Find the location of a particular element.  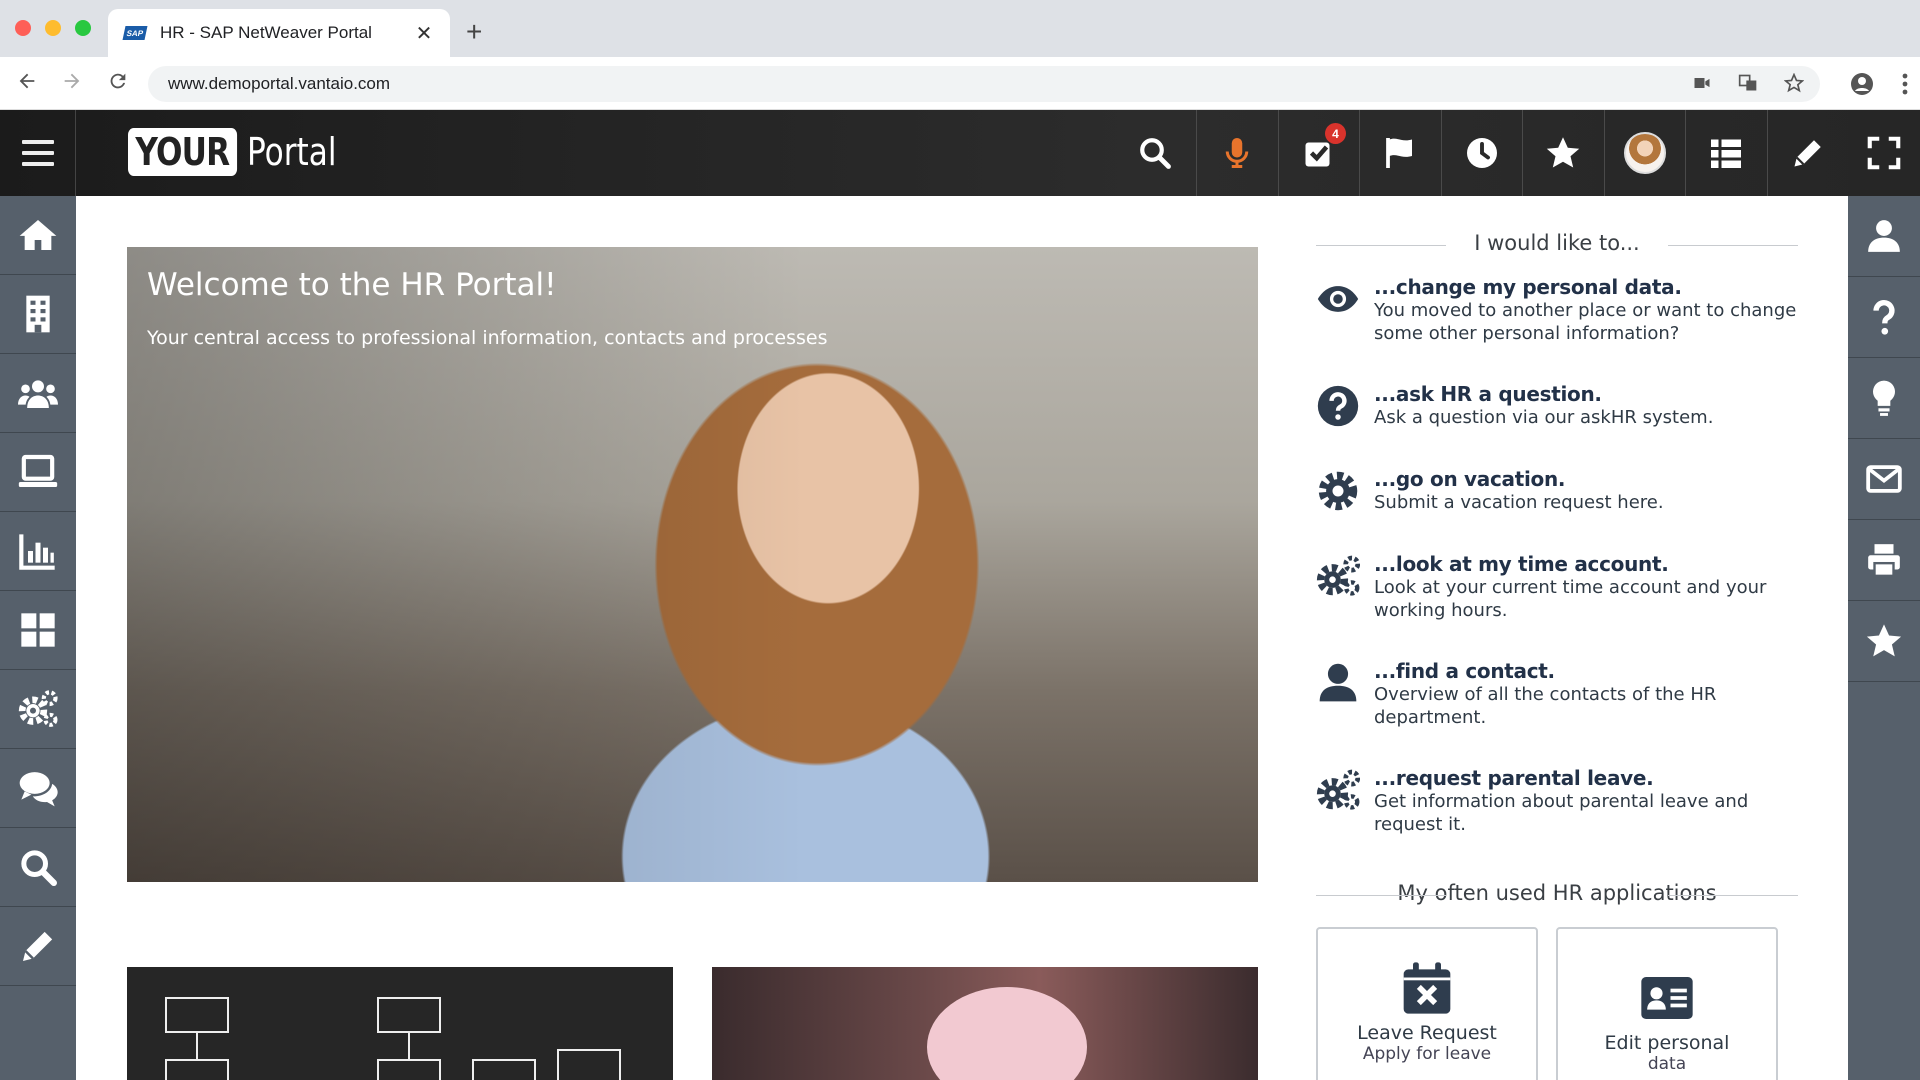

action-desc: Submit a vacation request here. is located at coordinates (1519, 502).